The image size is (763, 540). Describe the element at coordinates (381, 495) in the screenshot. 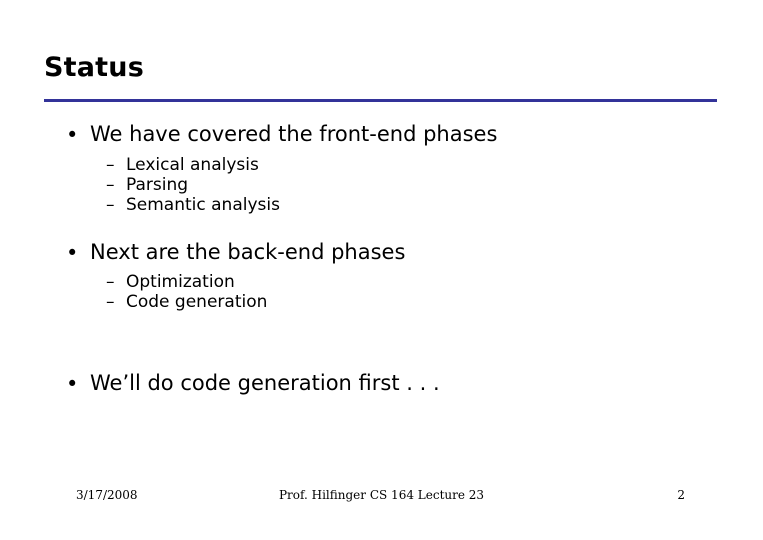

I see `footer-center-text: Prof. Hilfinger CS 164 Lecture 23` at that location.